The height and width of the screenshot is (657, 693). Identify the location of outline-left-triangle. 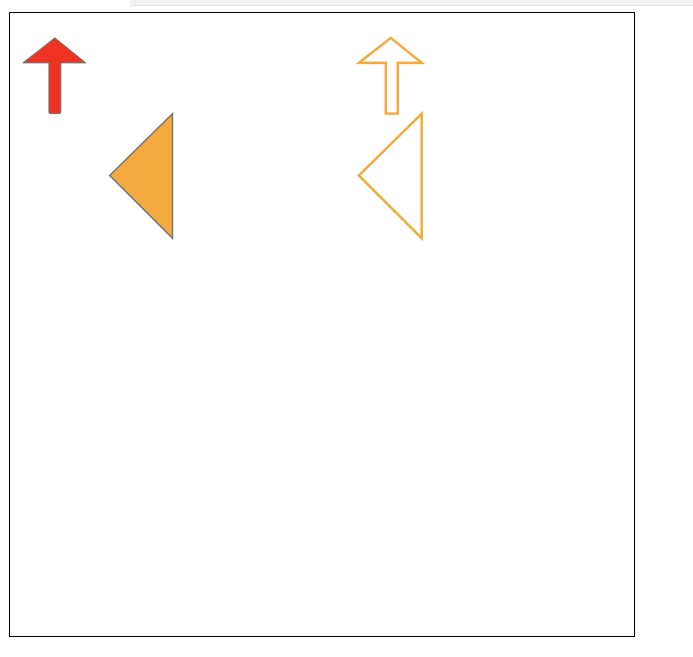
(390, 176).